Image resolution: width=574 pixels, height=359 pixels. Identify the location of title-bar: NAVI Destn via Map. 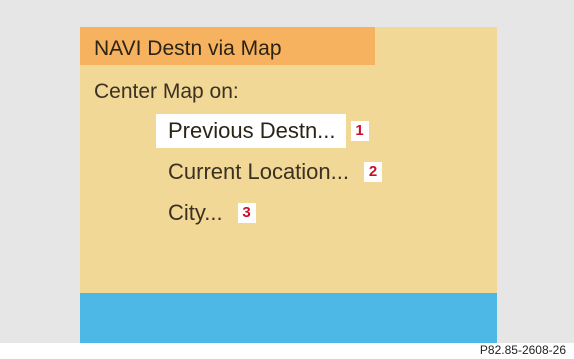
(227, 46).